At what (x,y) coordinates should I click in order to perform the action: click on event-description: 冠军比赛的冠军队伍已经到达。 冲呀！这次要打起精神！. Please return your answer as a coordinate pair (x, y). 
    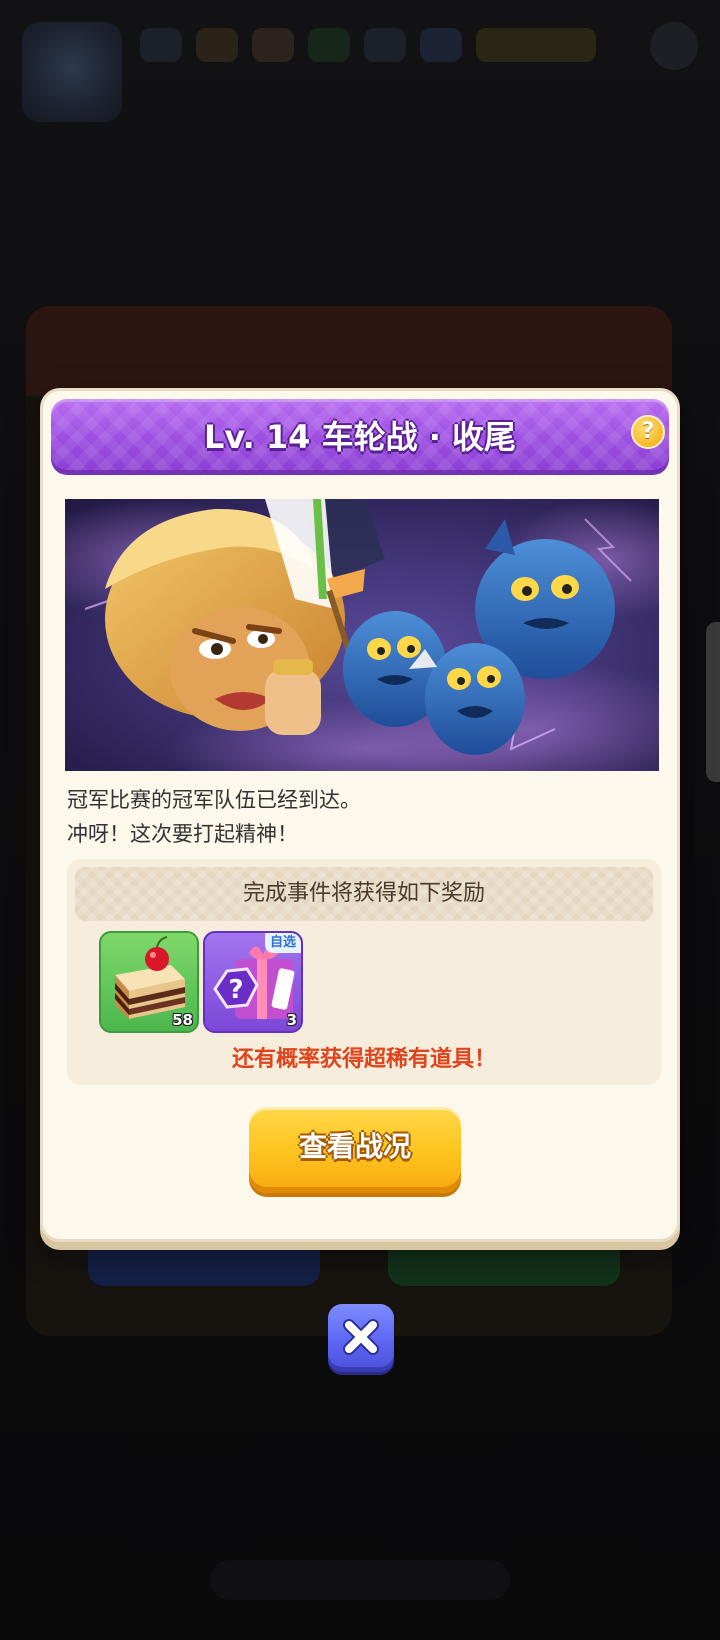
    Looking at the image, I should click on (362, 817).